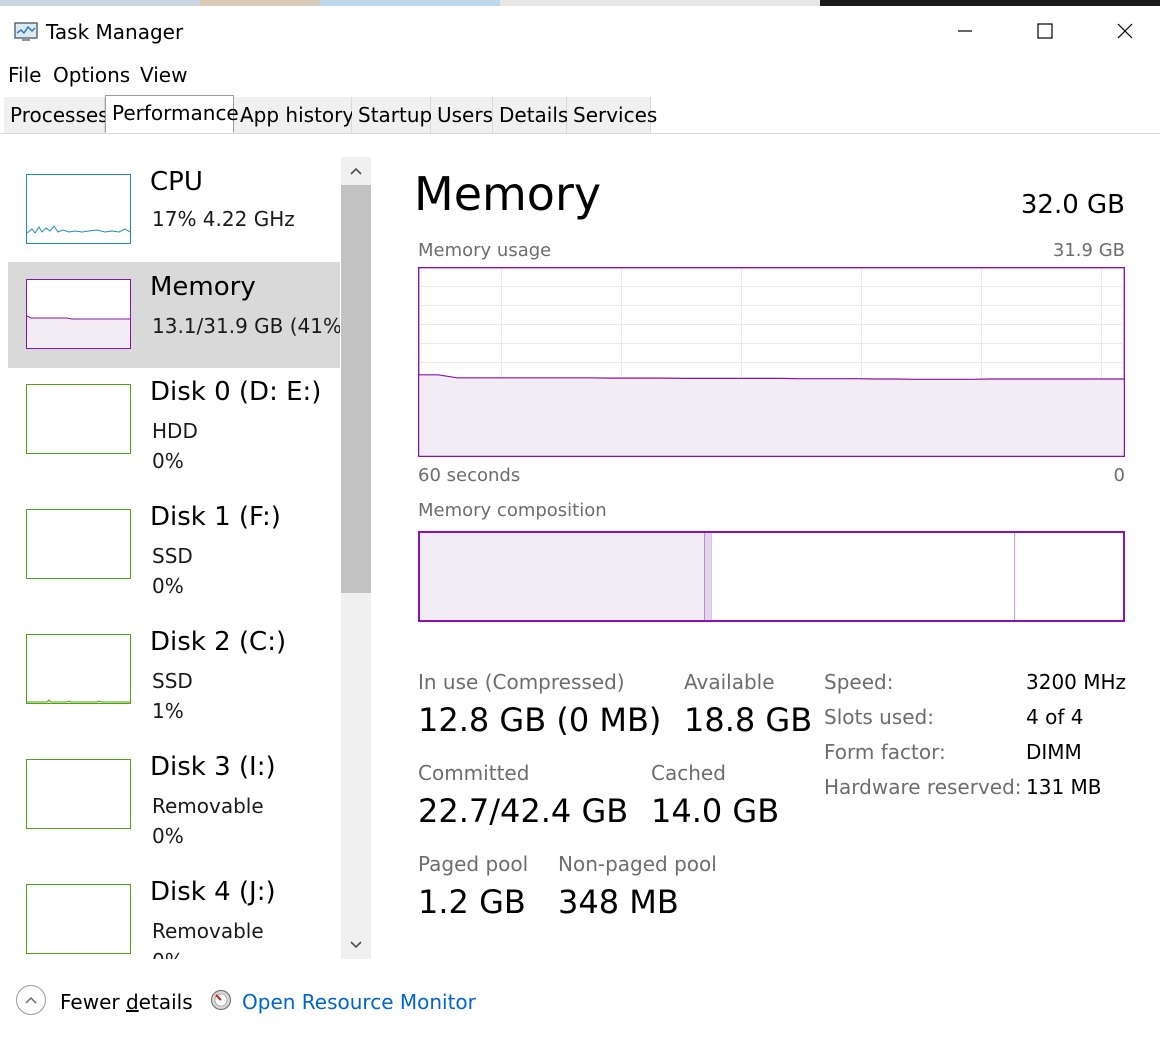 This screenshot has height=1042, width=1160. What do you see at coordinates (923, 787) in the screenshot?
I see `hardware-reserved-label: Hardware reserved:` at bounding box center [923, 787].